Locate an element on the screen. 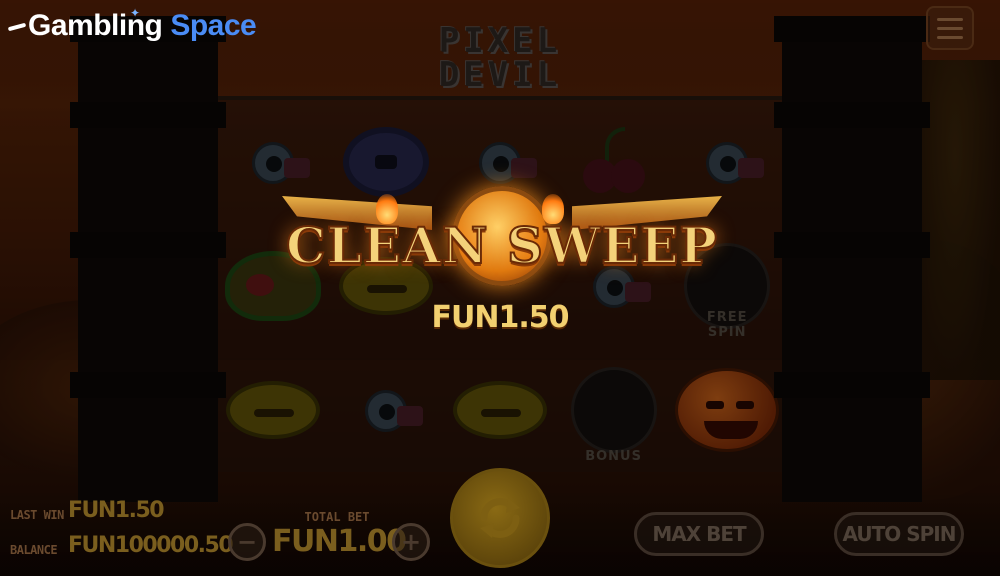 This screenshot has width=1000, height=576. total-bet-label: TOTAL BET is located at coordinates (337, 517).